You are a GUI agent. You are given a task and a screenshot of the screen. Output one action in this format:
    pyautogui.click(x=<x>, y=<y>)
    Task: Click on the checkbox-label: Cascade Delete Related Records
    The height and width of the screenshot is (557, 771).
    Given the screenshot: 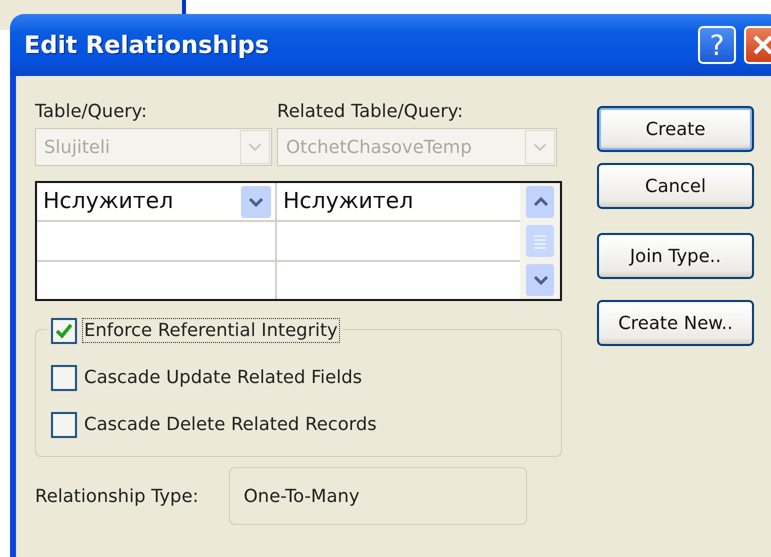 What is the action you would take?
    pyautogui.click(x=230, y=424)
    